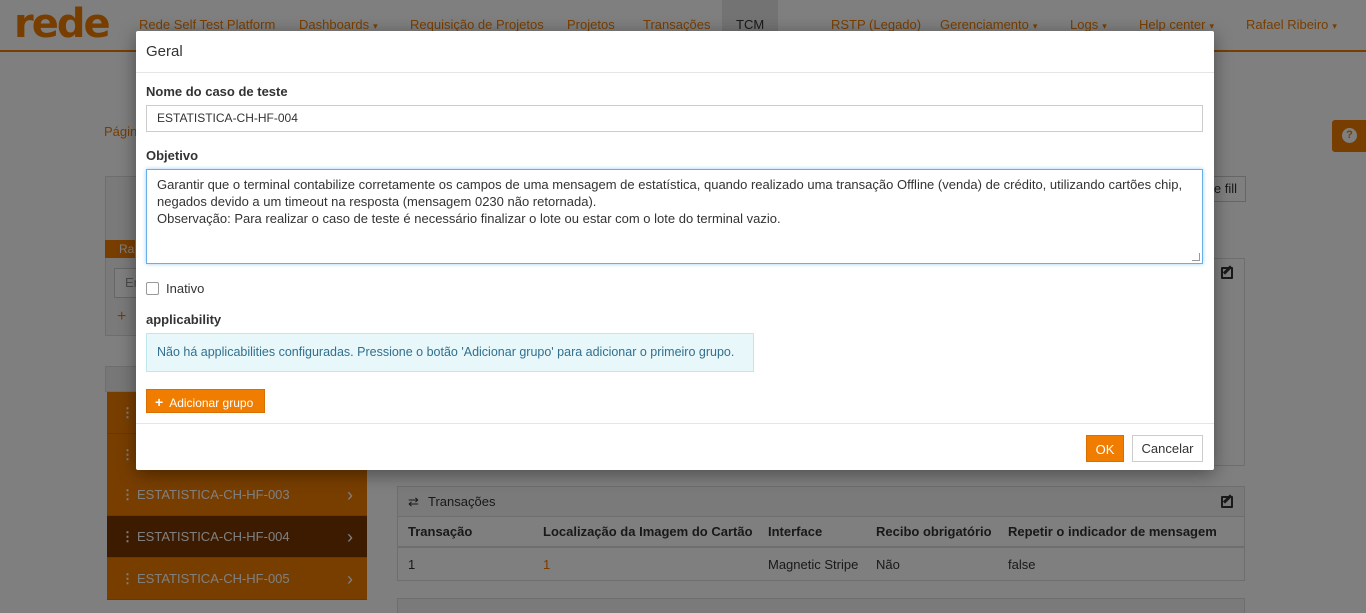 The height and width of the screenshot is (613, 1366). I want to click on add-group-label: Adicionar grupo, so click(211, 403).